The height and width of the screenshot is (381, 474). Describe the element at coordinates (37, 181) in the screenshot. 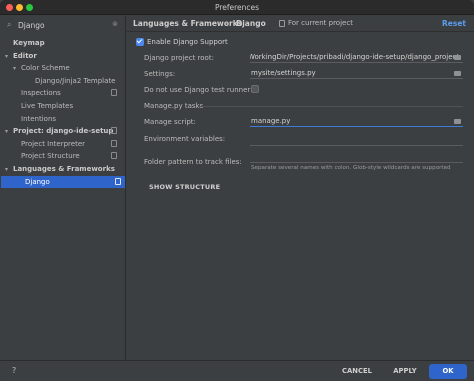

I see `tree-item-label: Django` at that location.